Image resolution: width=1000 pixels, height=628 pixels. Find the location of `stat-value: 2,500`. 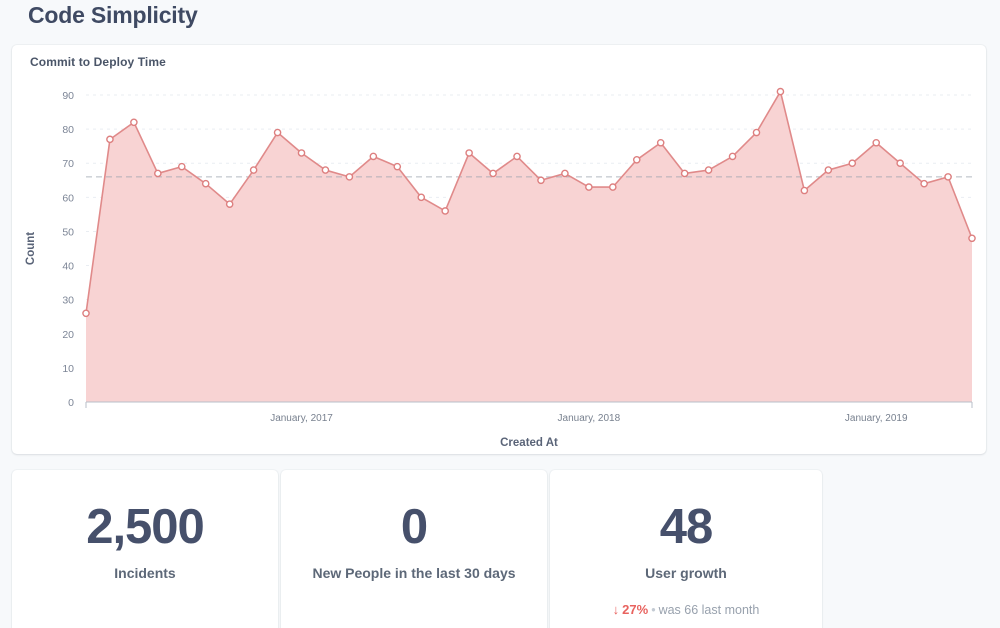

stat-value: 2,500 is located at coordinates (145, 527).